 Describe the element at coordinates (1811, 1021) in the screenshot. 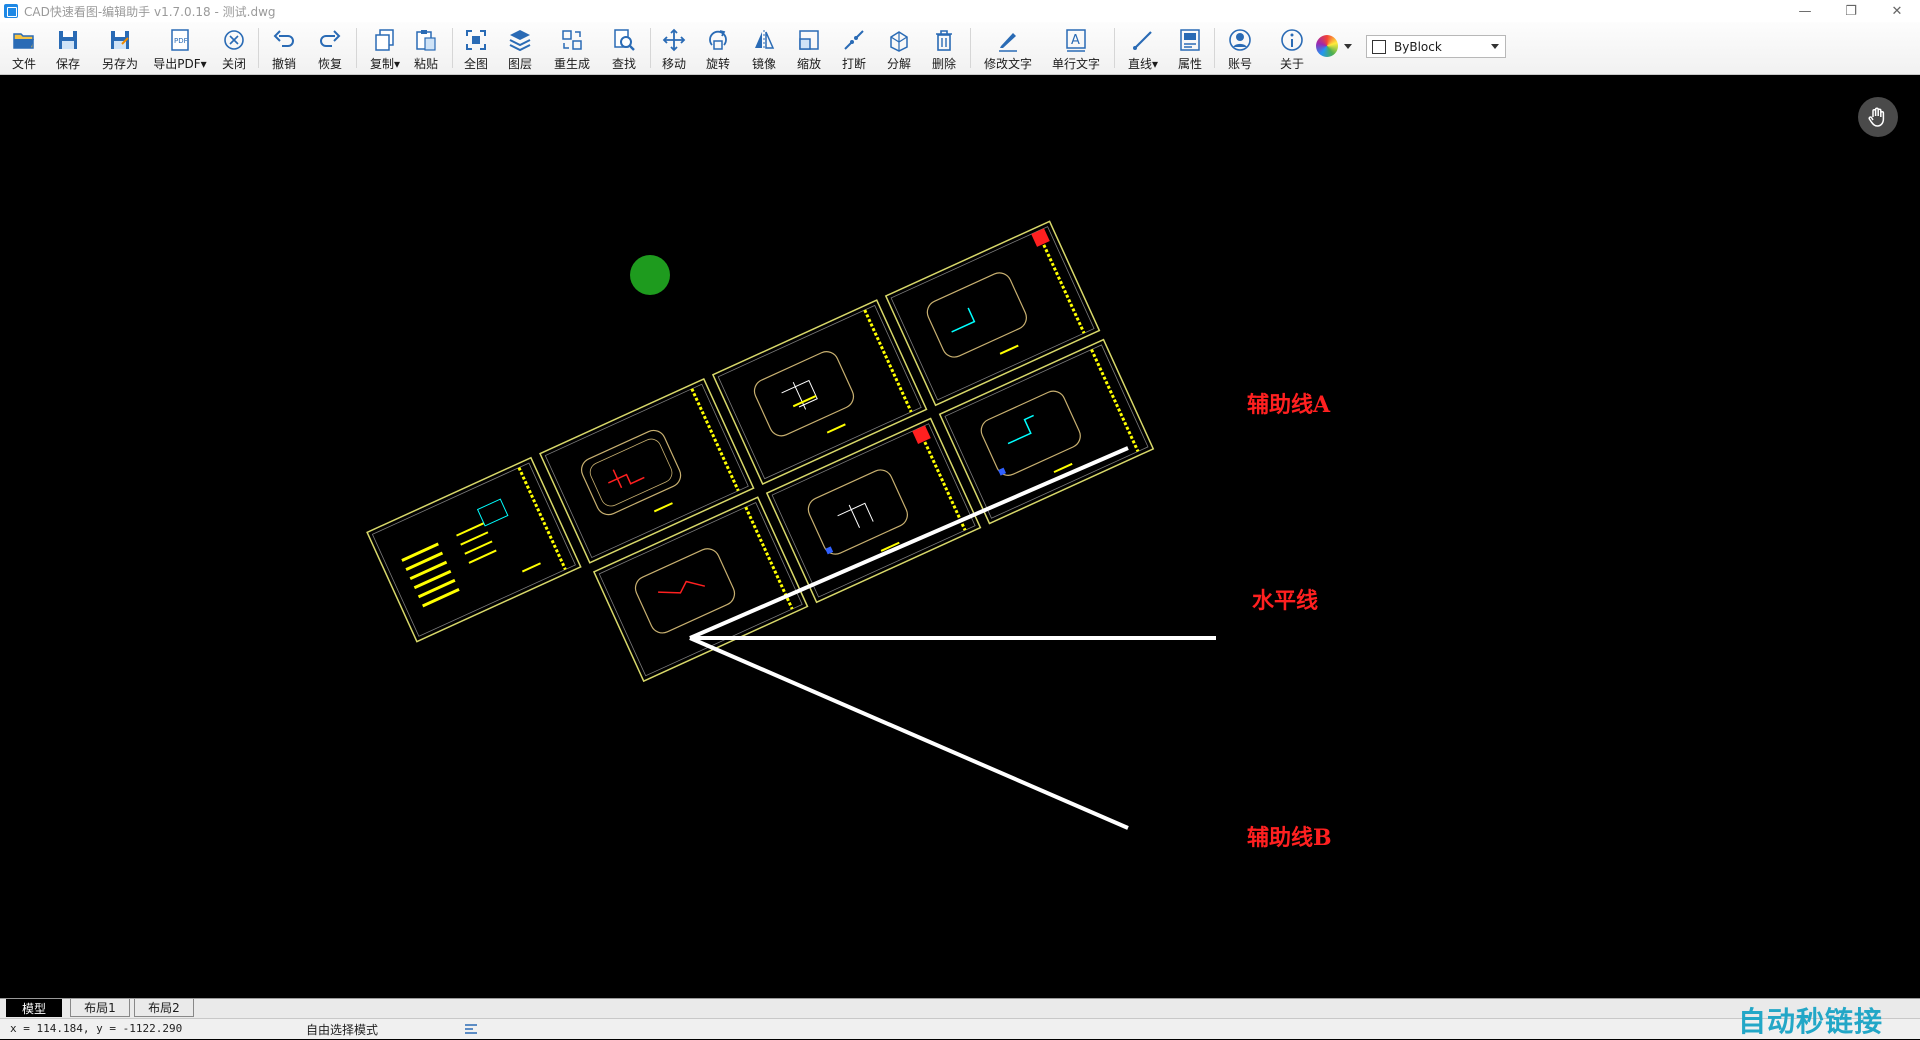

I see `watermark-logo: 自动秒链接` at that location.